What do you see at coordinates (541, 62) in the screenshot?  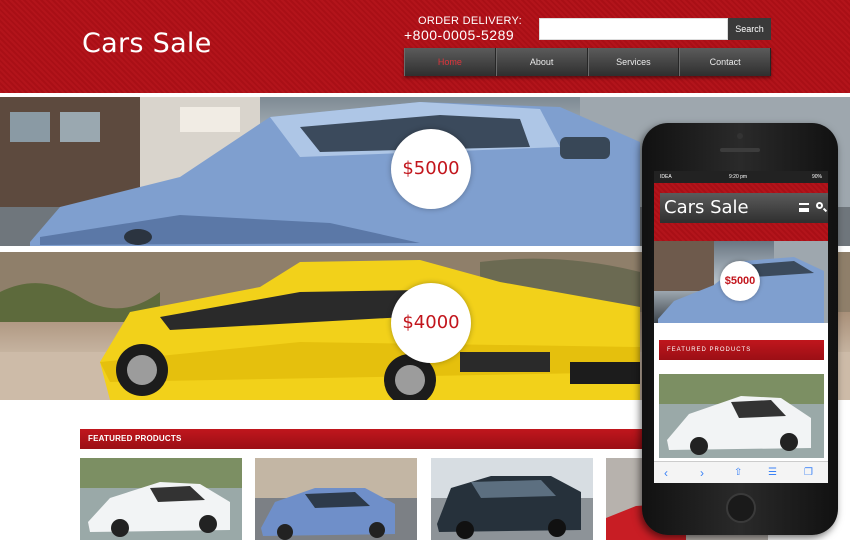 I see `nav-item-about: About` at bounding box center [541, 62].